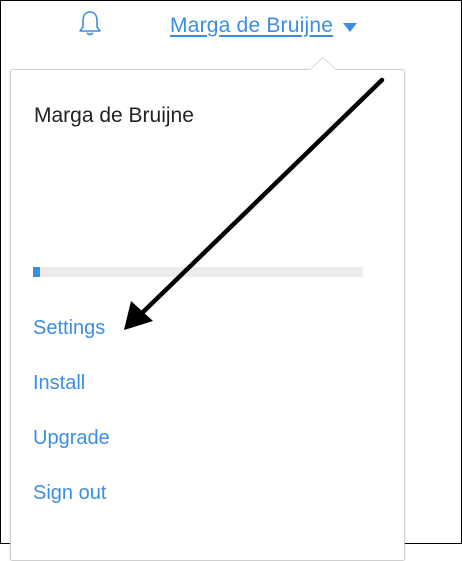 Image resolution: width=462 pixels, height=561 pixels. I want to click on profile-name: Marga de Bruijne, so click(114, 115).